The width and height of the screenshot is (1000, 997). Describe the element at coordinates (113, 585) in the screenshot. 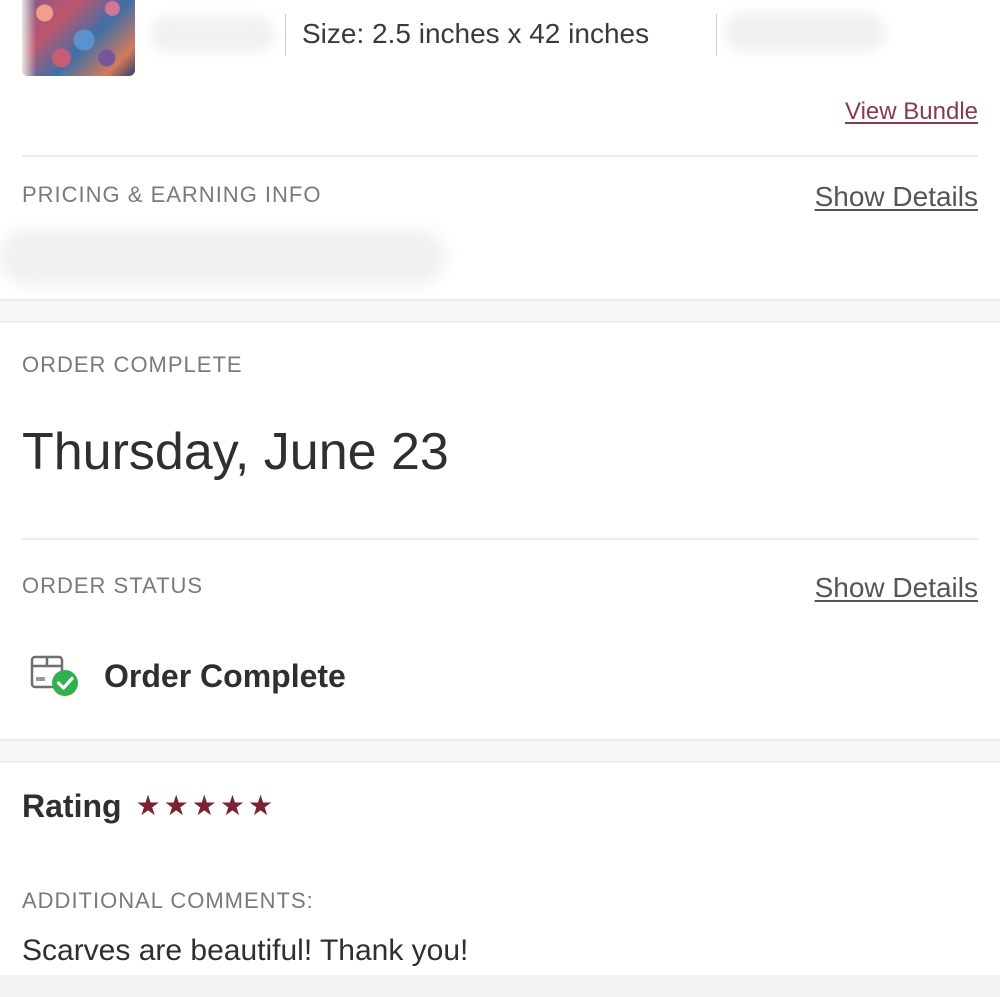

I see `order-status-label: ORDER STATUS` at that location.